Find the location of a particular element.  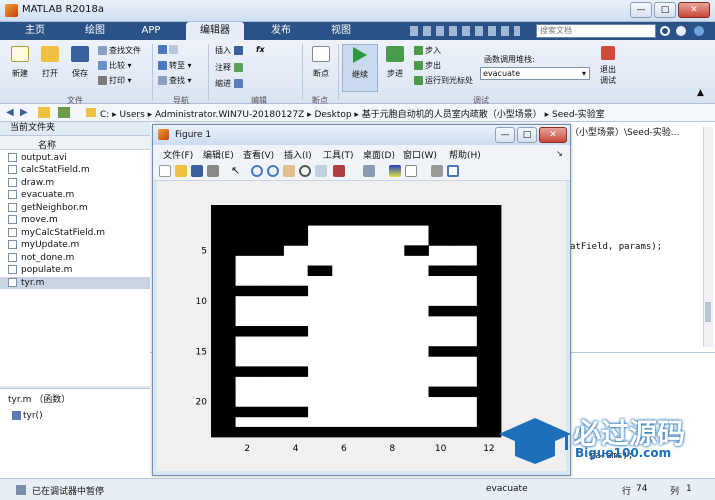

ribbon-separator is located at coordinates (302, 72).